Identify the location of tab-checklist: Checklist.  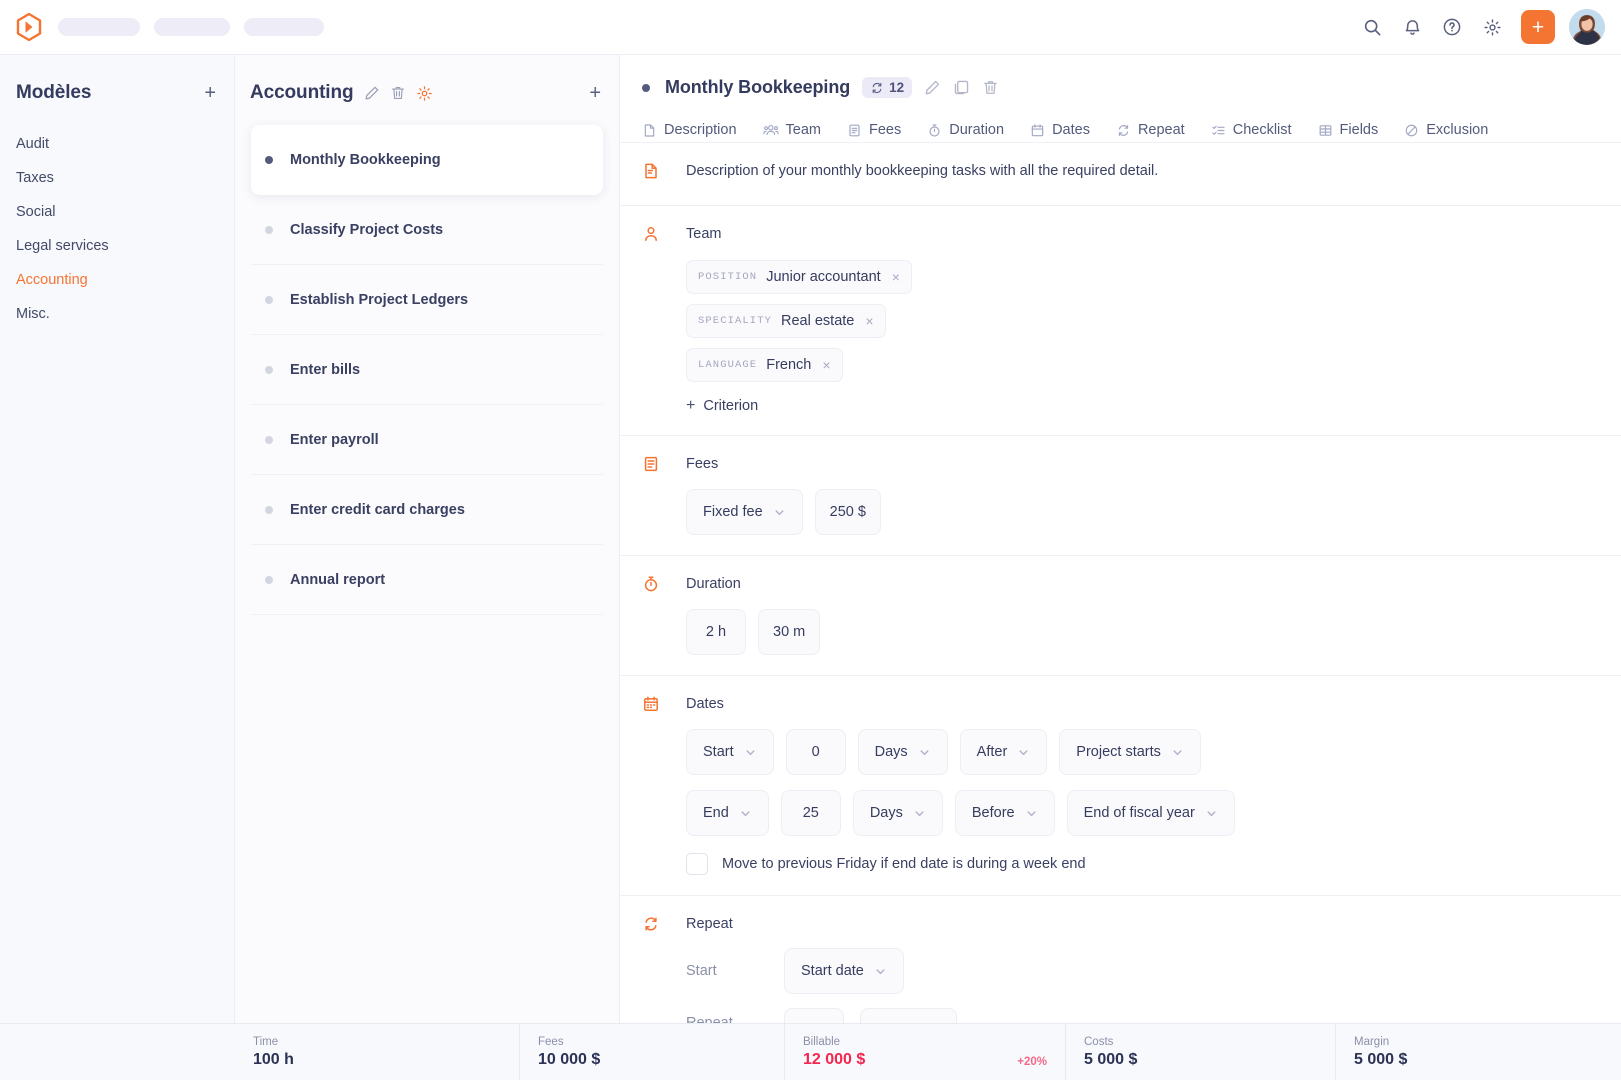
(1251, 130).